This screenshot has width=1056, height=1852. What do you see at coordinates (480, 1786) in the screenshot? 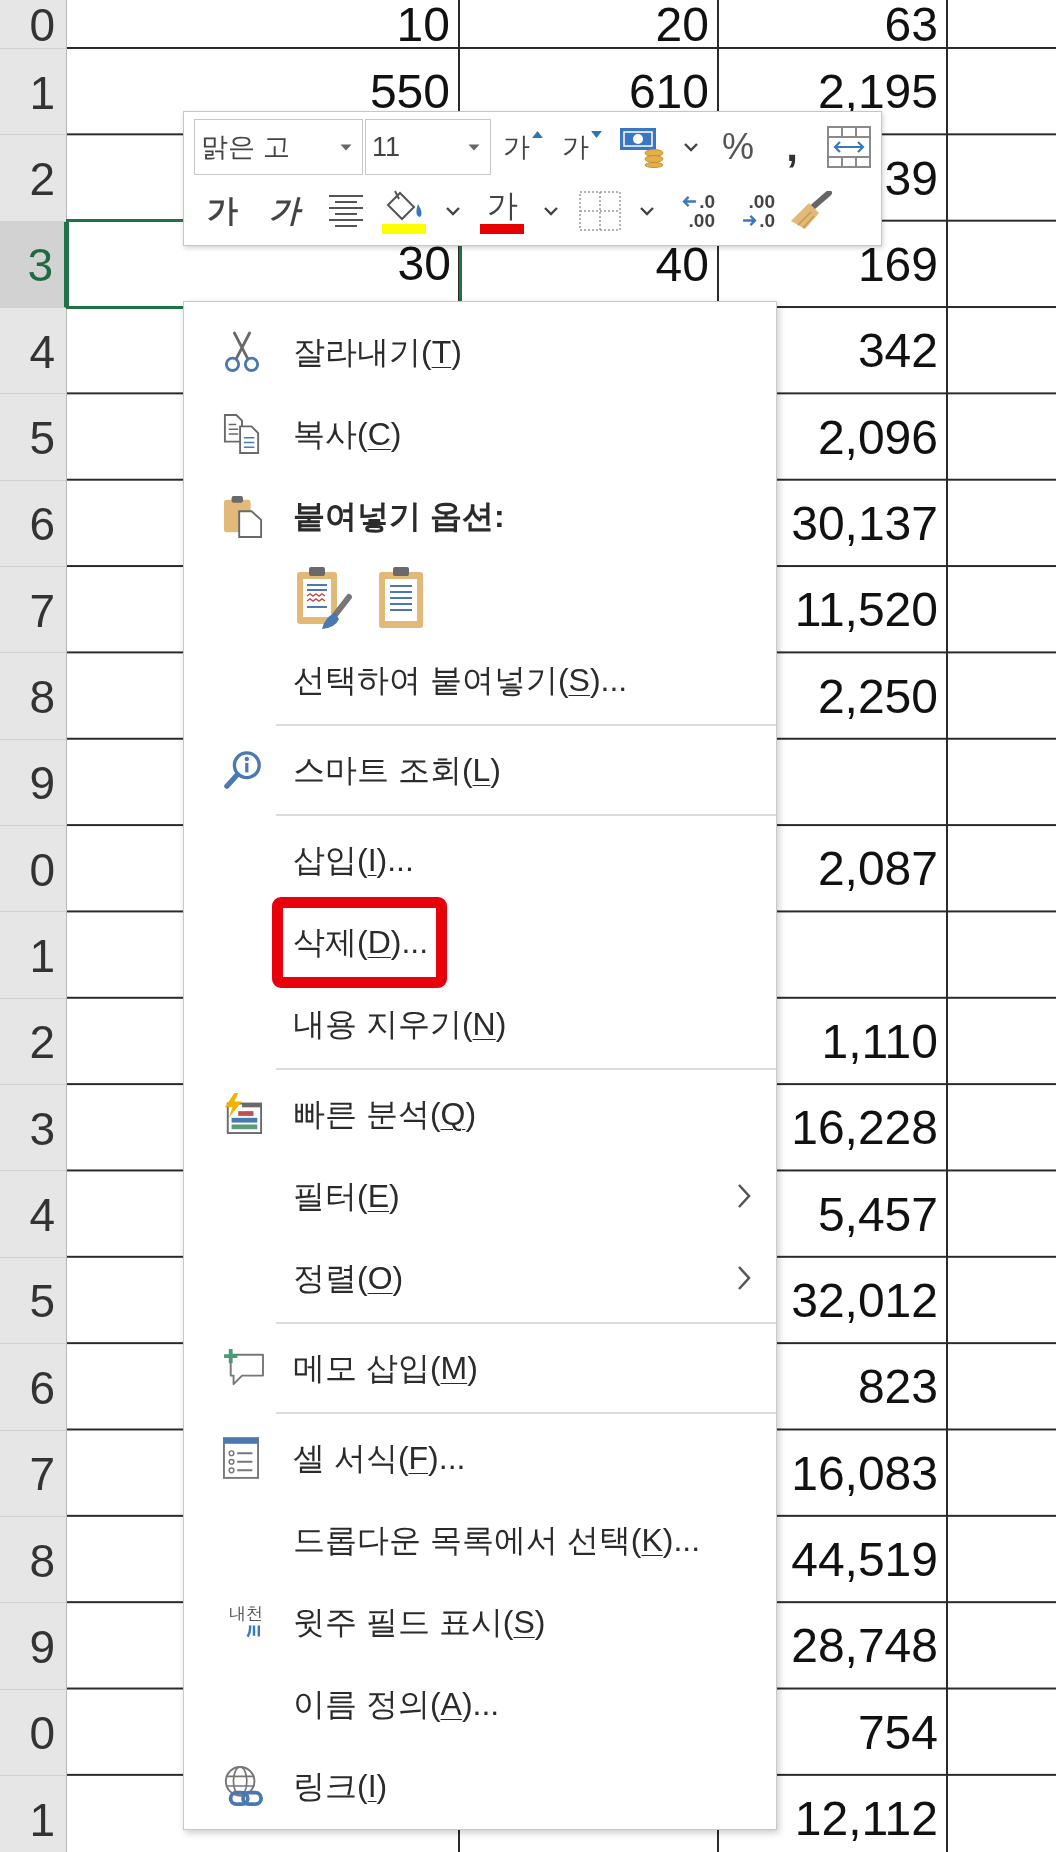
I see `menu-item: 링크(I)` at bounding box center [480, 1786].